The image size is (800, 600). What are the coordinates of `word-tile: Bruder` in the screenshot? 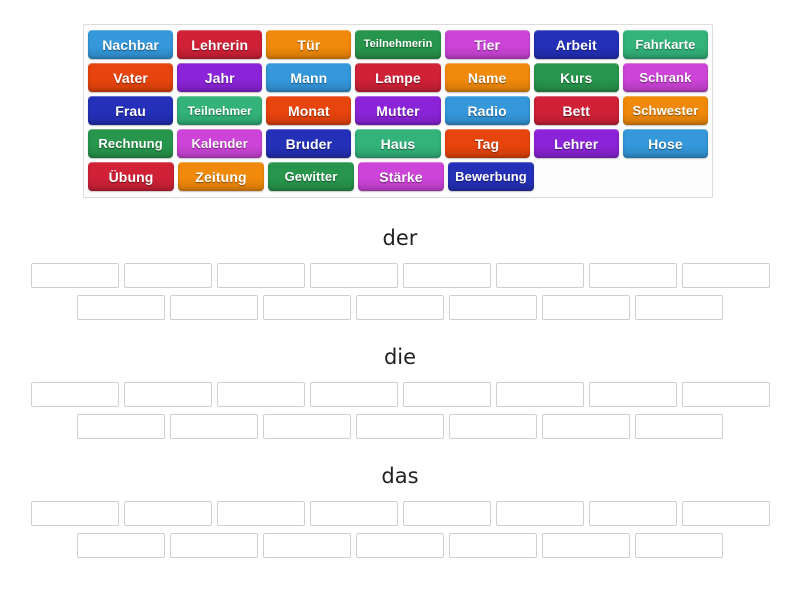 It's located at (309, 143).